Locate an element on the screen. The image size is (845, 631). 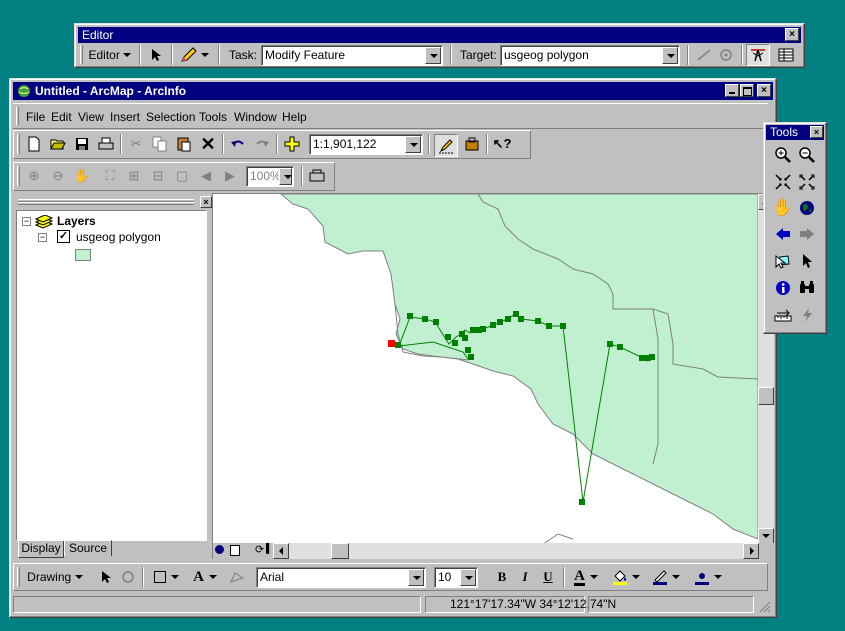
scroll-down-button is located at coordinates (766, 536).